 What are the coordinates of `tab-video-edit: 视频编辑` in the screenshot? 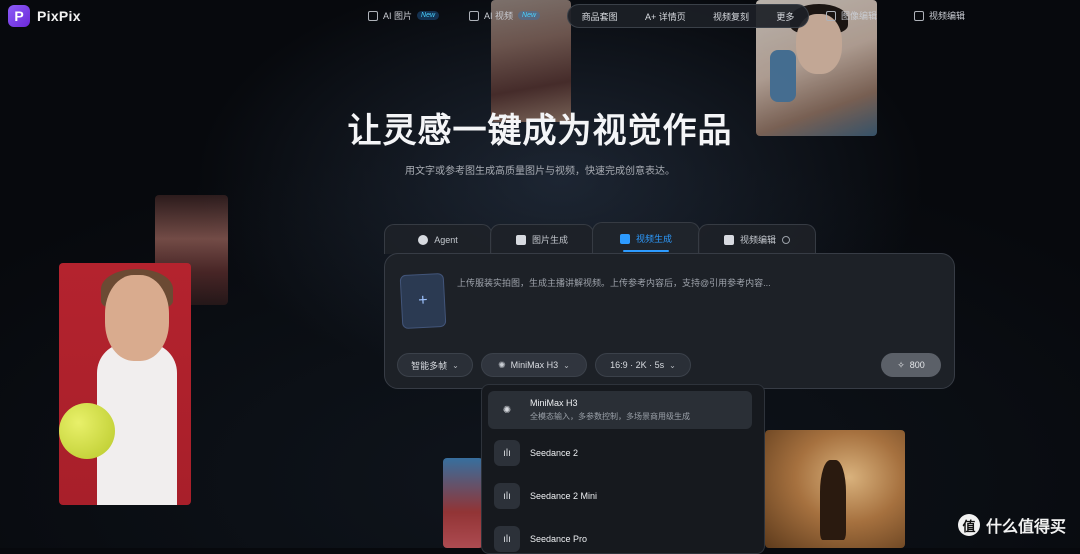 It's located at (757, 239).